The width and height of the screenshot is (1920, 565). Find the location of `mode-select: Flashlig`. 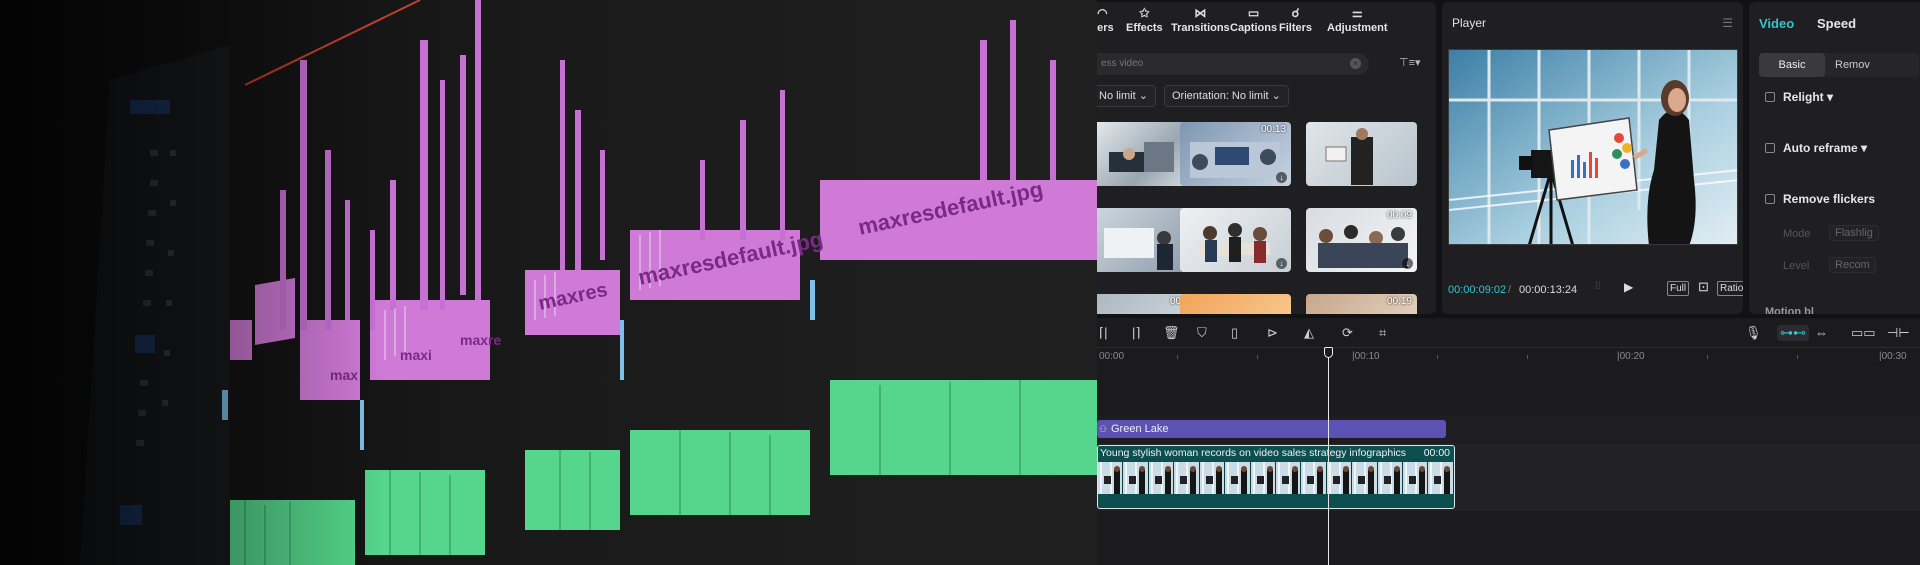

mode-select: Flashlig is located at coordinates (1854, 233).